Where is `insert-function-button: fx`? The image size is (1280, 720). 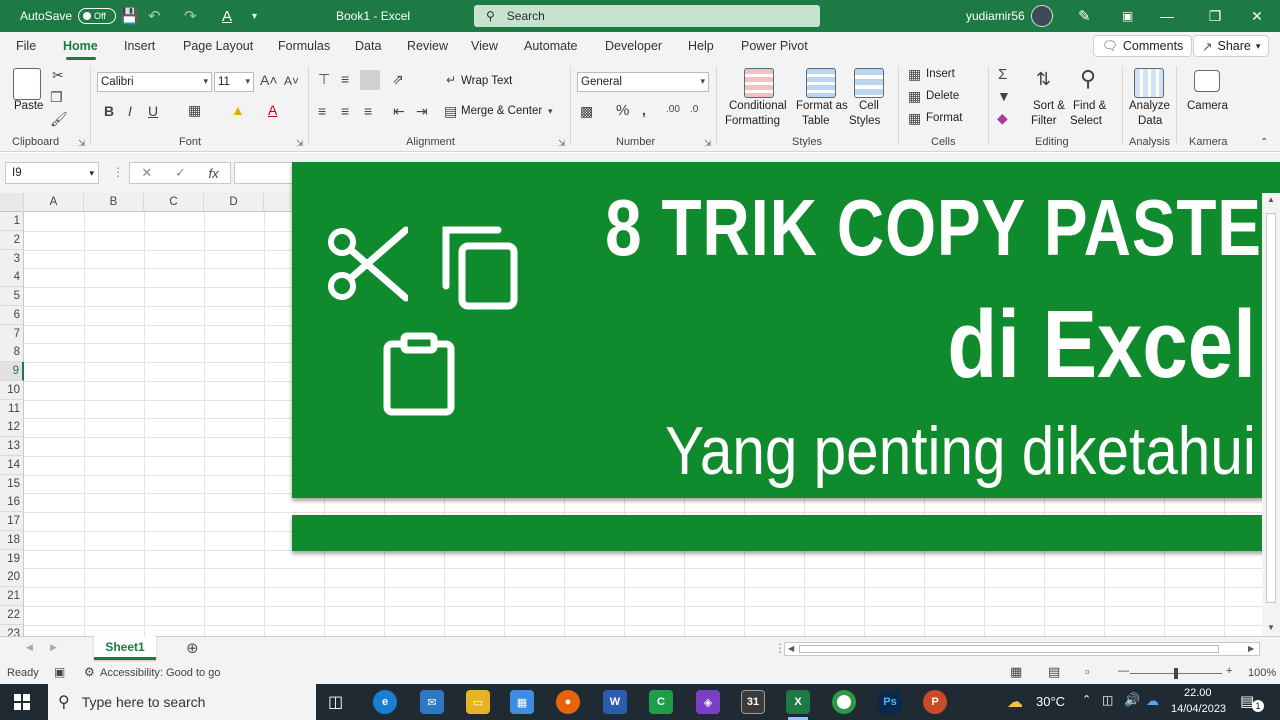
insert-function-button: fx is located at coordinates (214, 173).